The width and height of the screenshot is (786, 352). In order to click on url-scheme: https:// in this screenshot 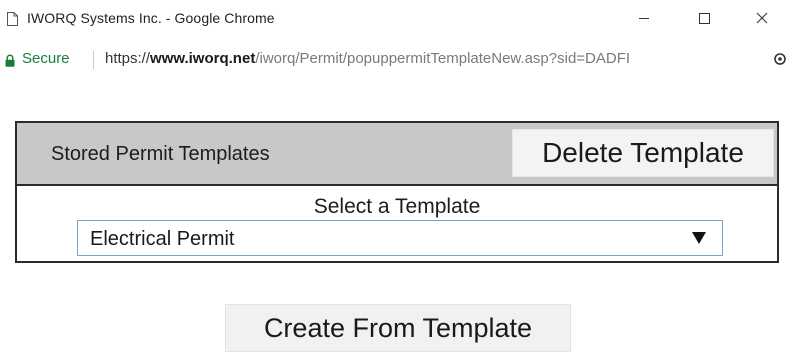, I will do `click(128, 58)`.